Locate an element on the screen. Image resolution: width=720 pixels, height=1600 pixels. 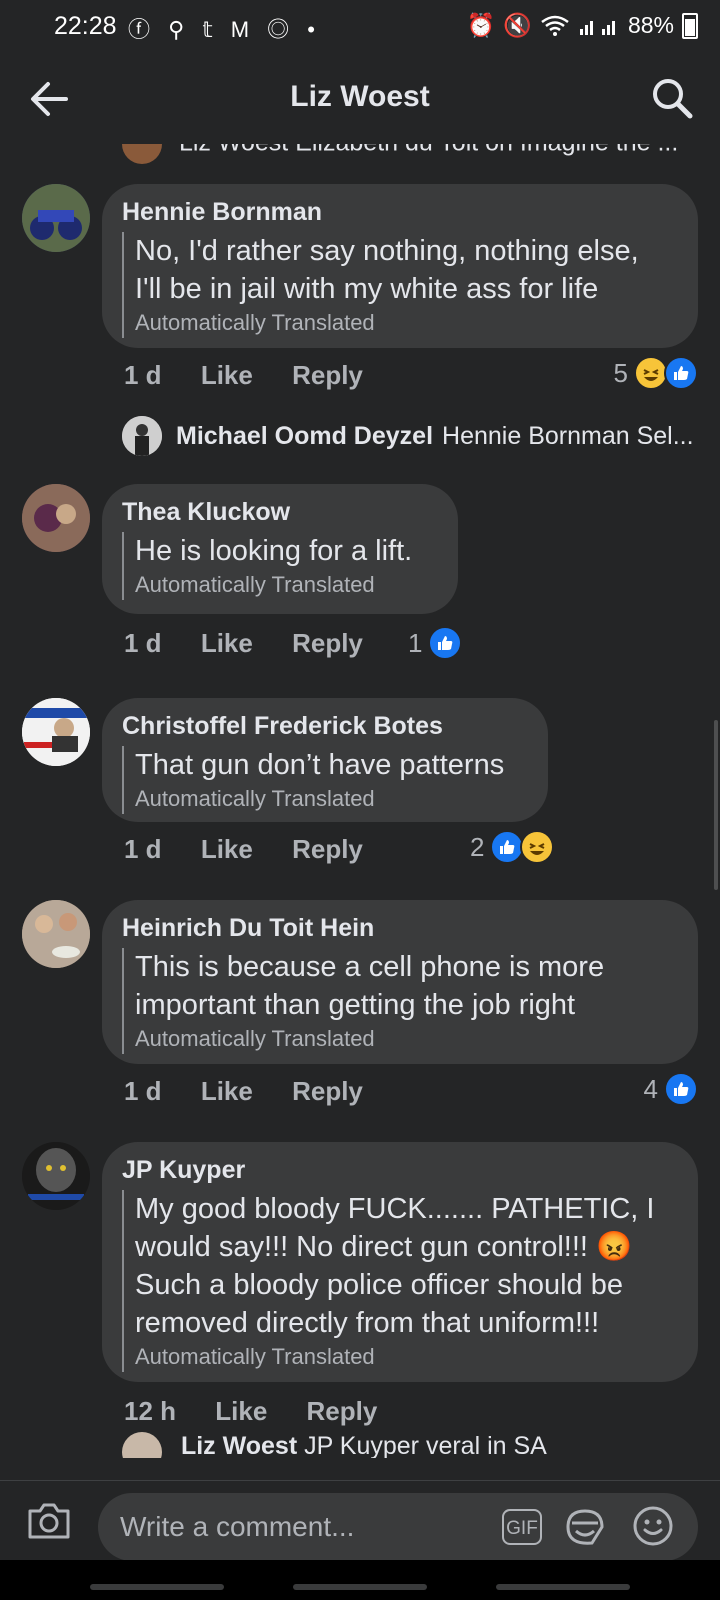
reaction-summary: 4 is located at coordinates (671, 1089).